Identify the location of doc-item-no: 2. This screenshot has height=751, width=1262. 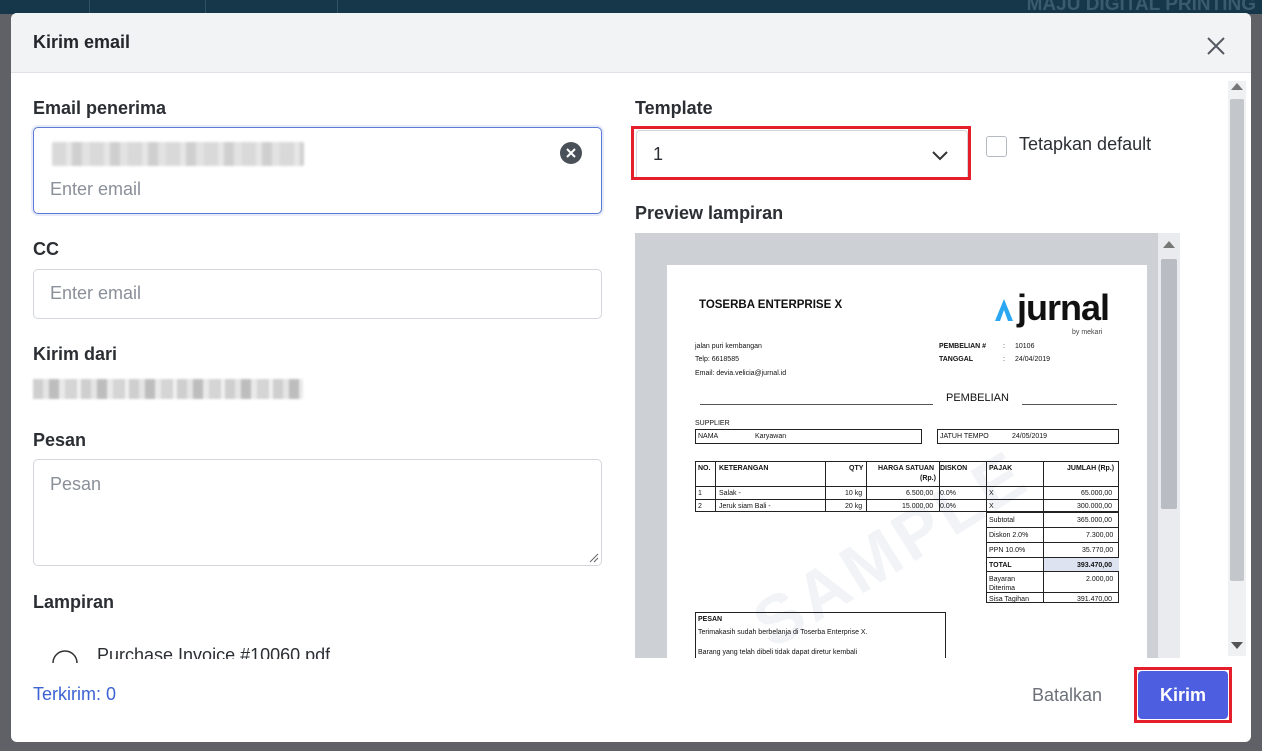
(700, 506).